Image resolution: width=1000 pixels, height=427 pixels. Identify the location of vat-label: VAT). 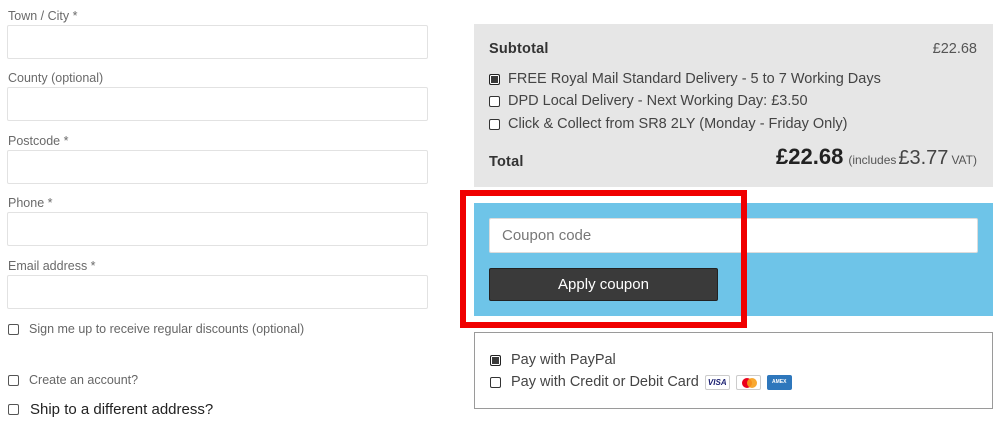
(964, 160).